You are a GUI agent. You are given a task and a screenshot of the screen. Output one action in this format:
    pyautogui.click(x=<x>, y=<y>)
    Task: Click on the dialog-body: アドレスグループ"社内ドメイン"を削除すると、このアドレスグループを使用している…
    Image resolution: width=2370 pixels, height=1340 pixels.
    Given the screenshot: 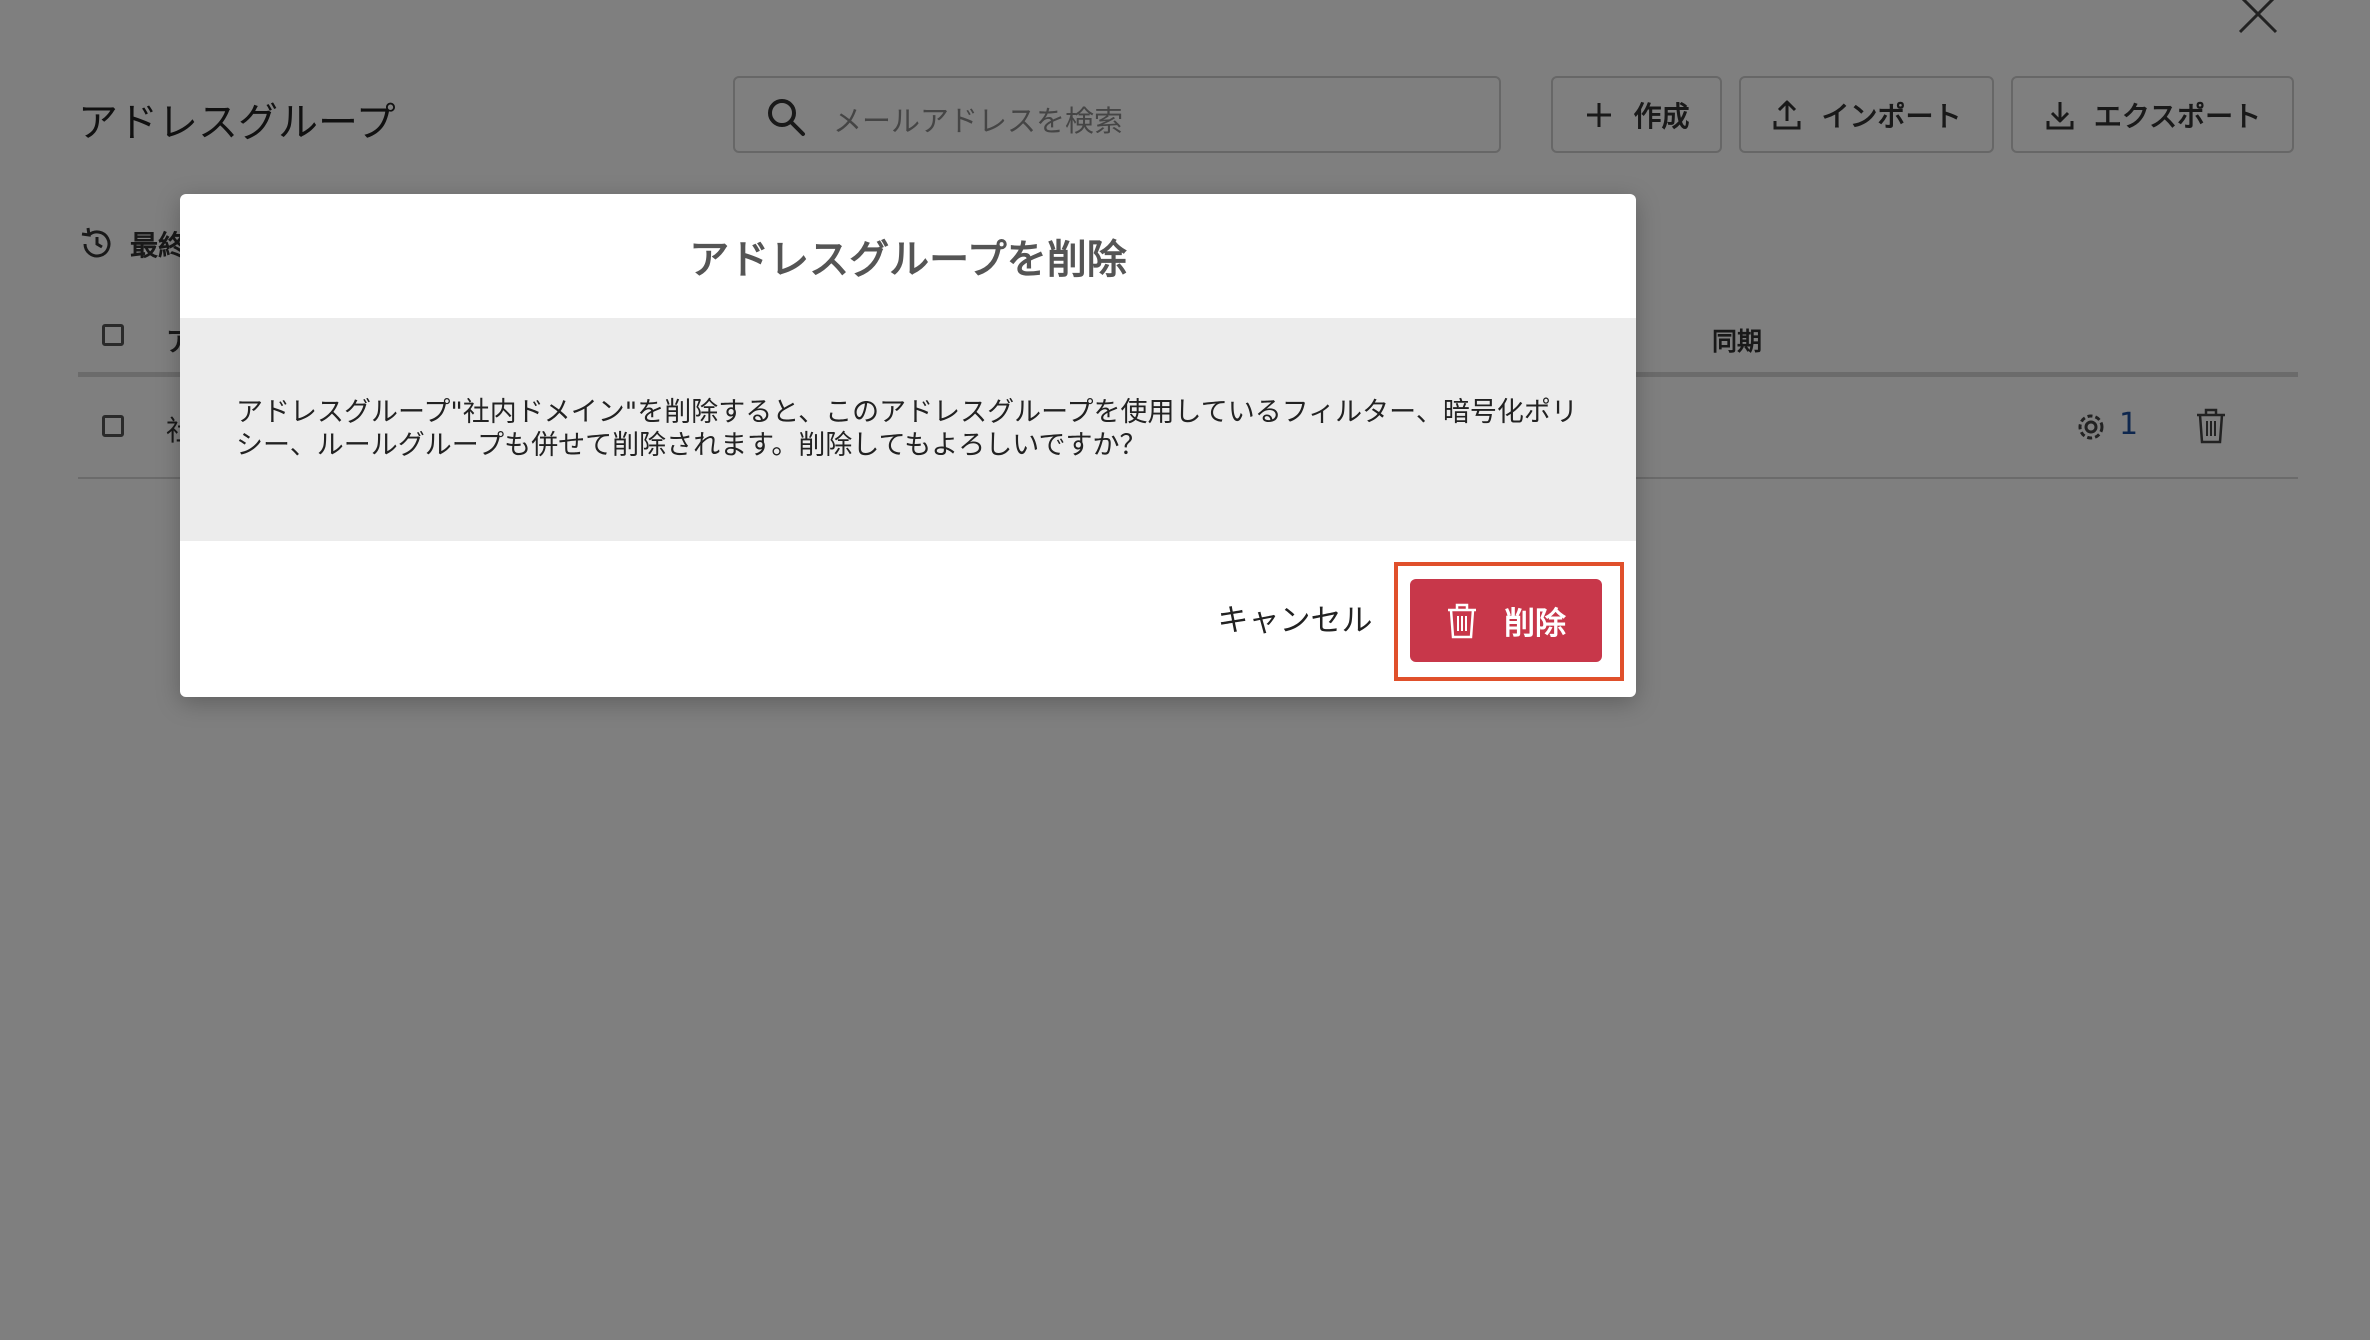 What is the action you would take?
    pyautogui.click(x=908, y=429)
    